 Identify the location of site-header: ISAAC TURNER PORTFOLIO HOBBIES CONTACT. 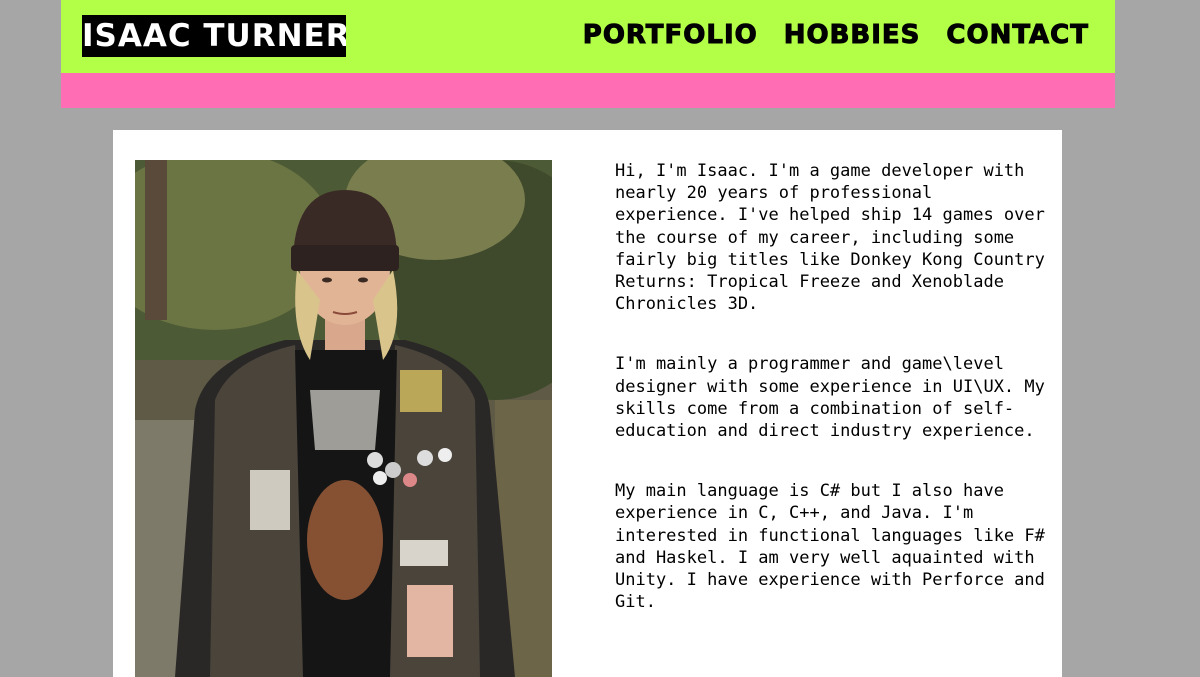
(588, 36).